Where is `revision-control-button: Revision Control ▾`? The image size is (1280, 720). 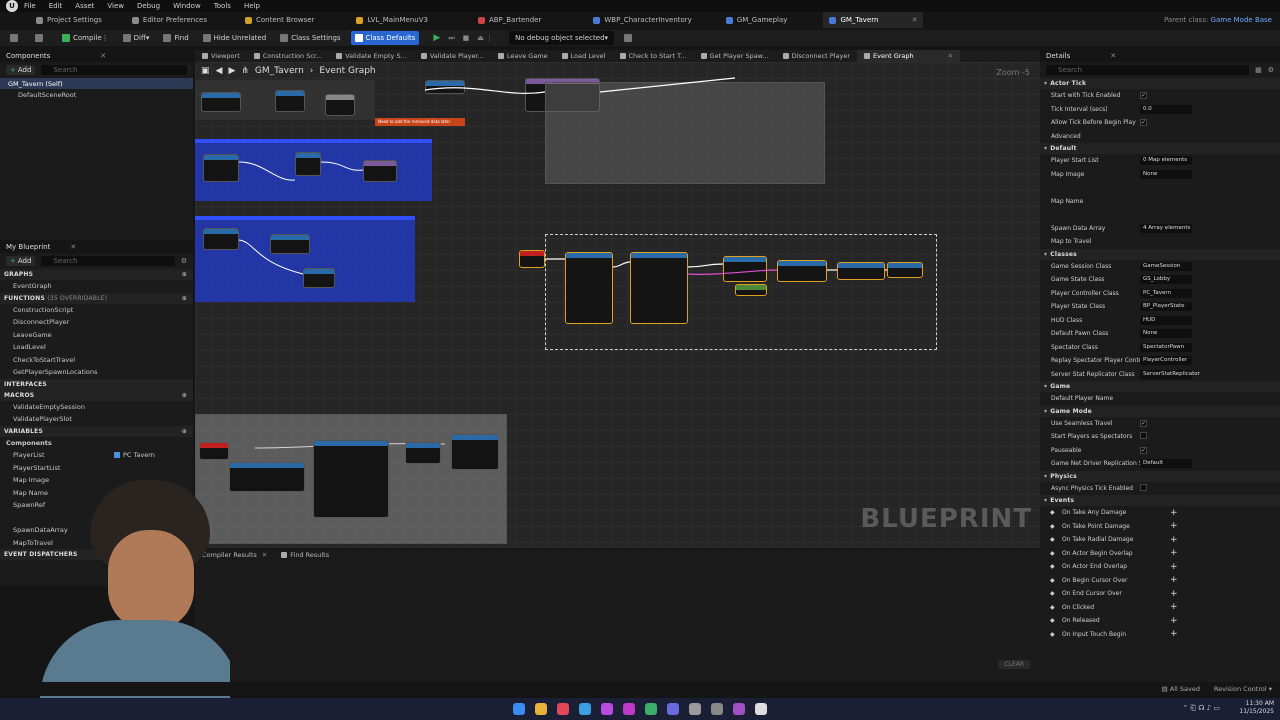
revision-control-button: Revision Control ▾ is located at coordinates (1243, 689).